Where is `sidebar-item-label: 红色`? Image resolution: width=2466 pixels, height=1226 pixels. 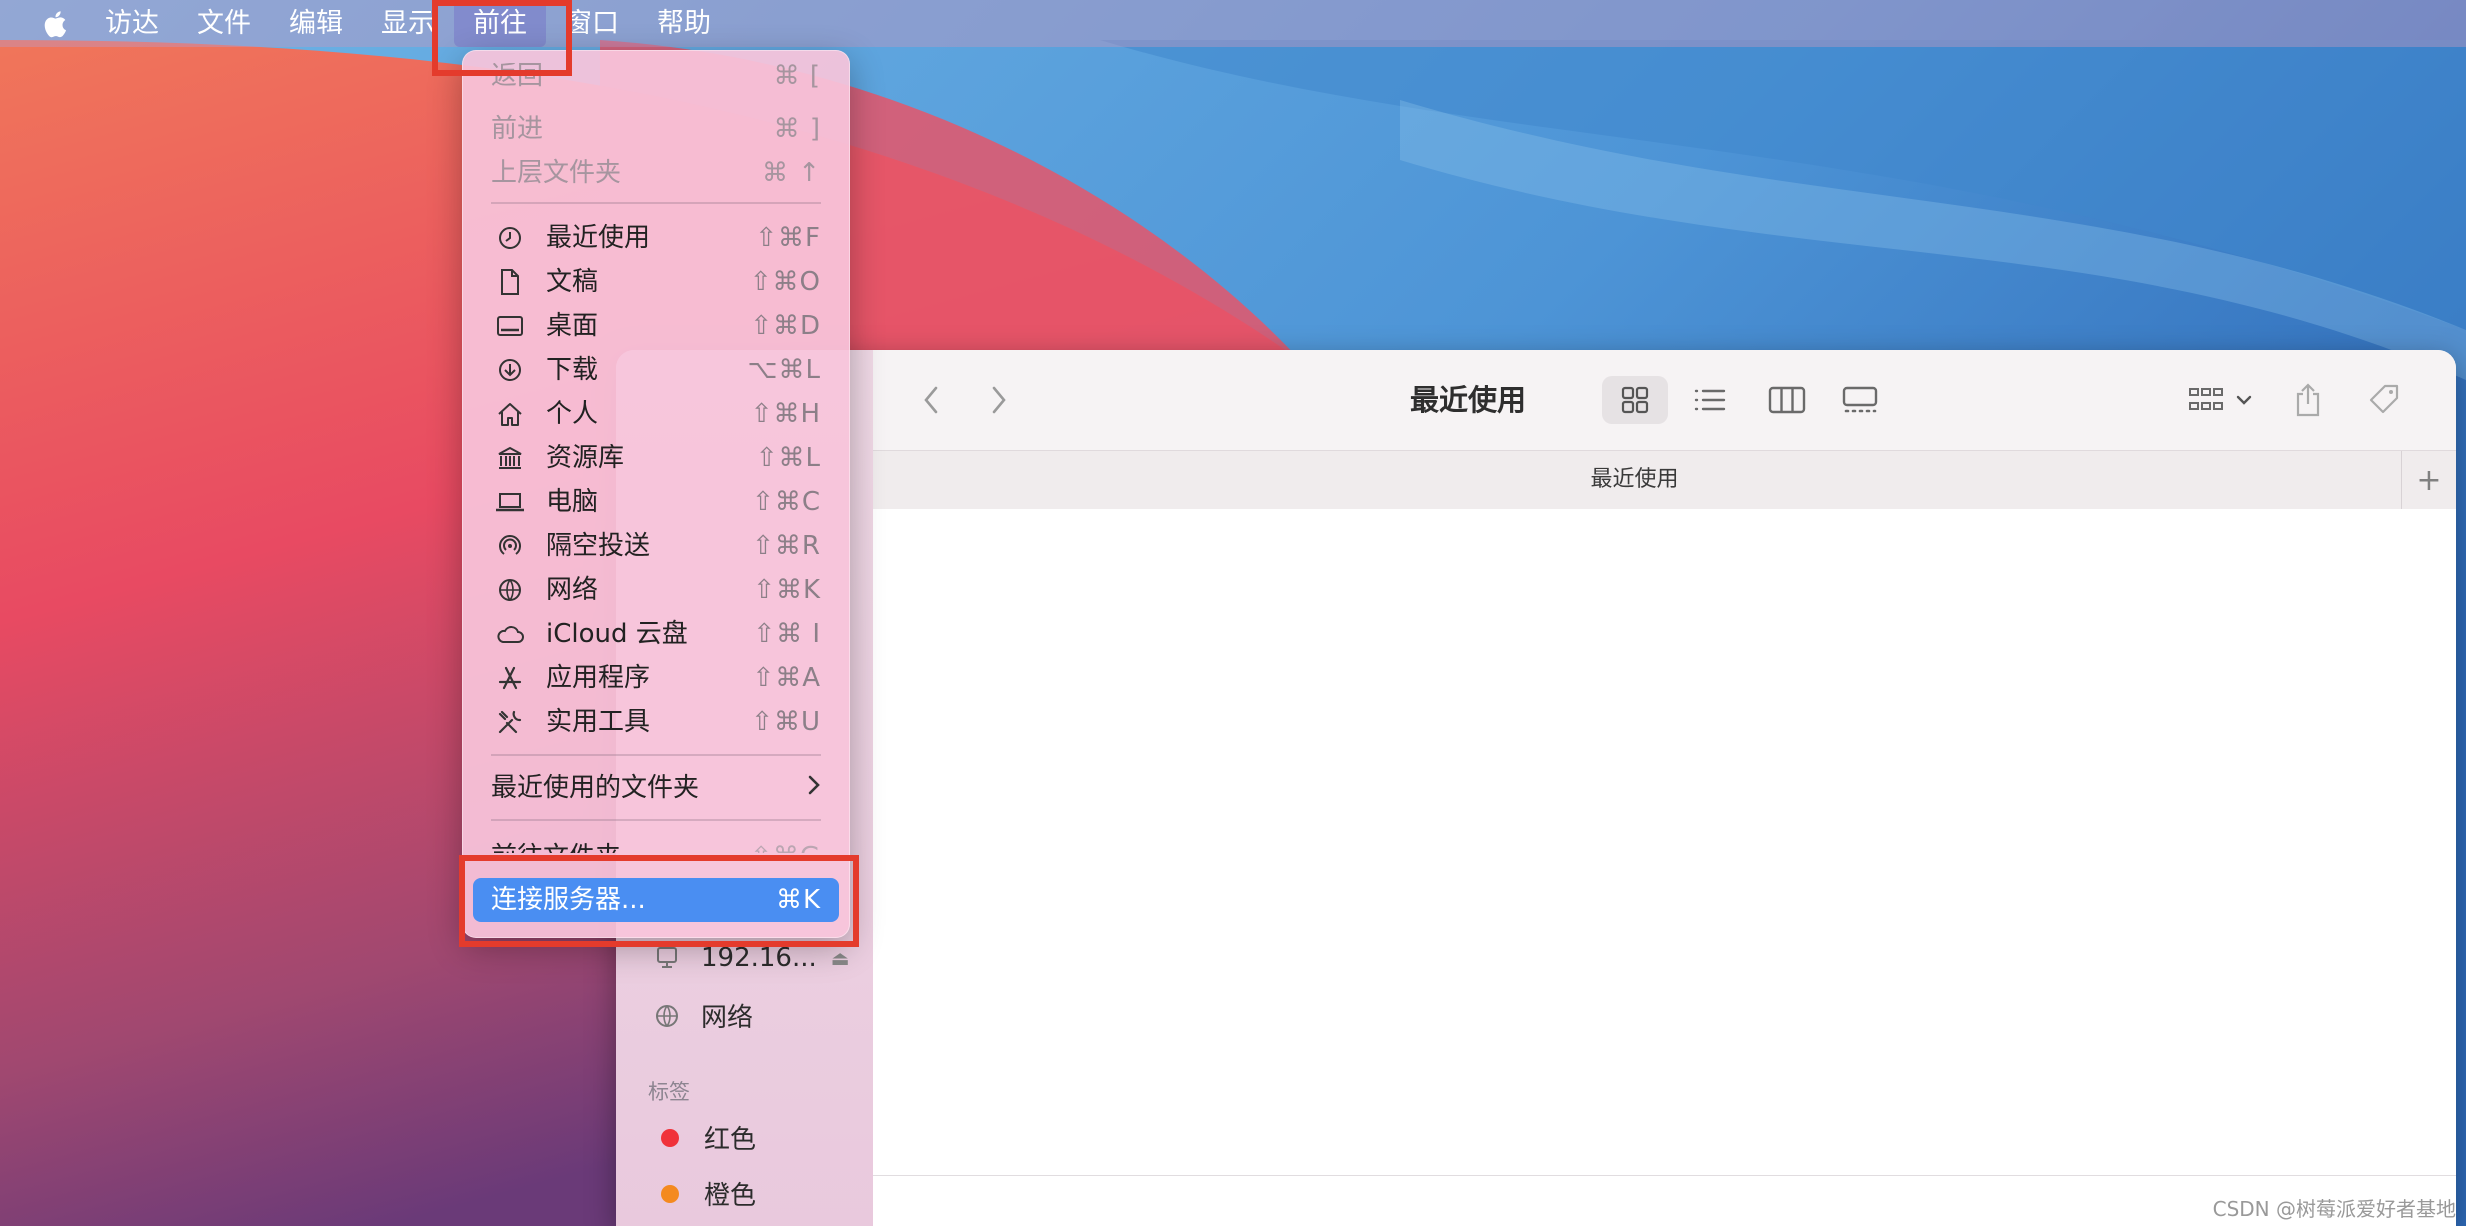
sidebar-item-label: 红色 is located at coordinates (730, 1140).